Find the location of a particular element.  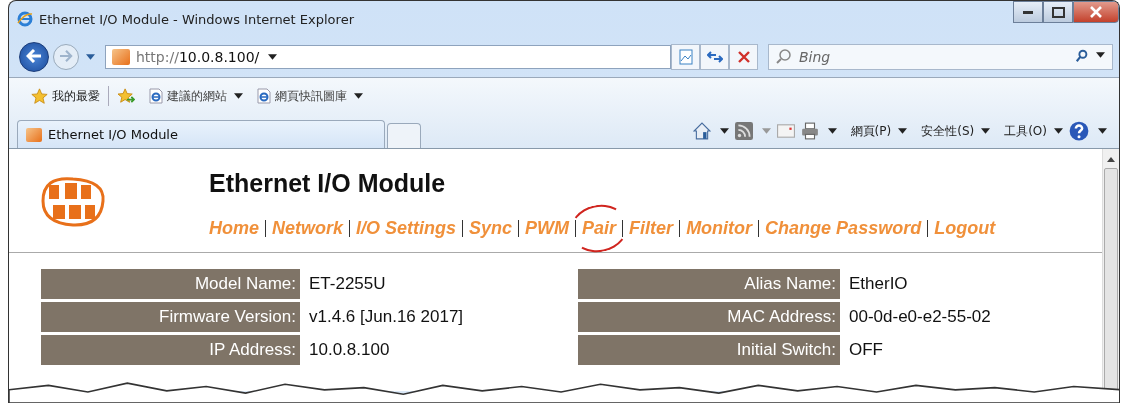

window-title: Ethernet I/O Module - Windows Internet Explorer is located at coordinates (196, 19).